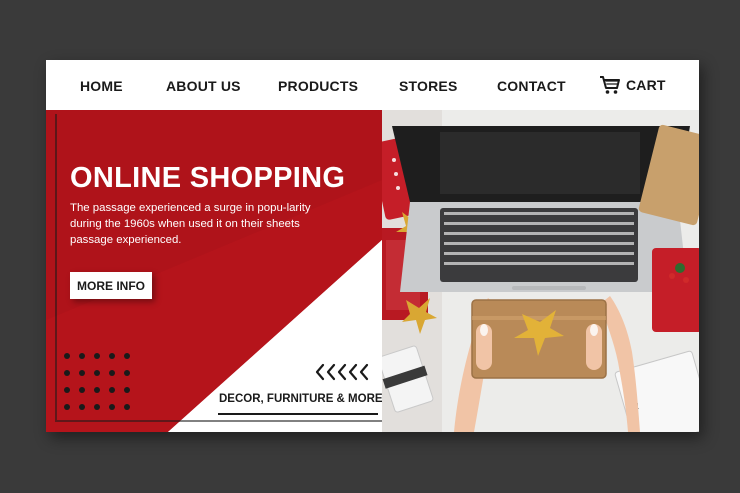 This screenshot has width=740, height=493. I want to click on chevron-left-icon, so click(342, 372).